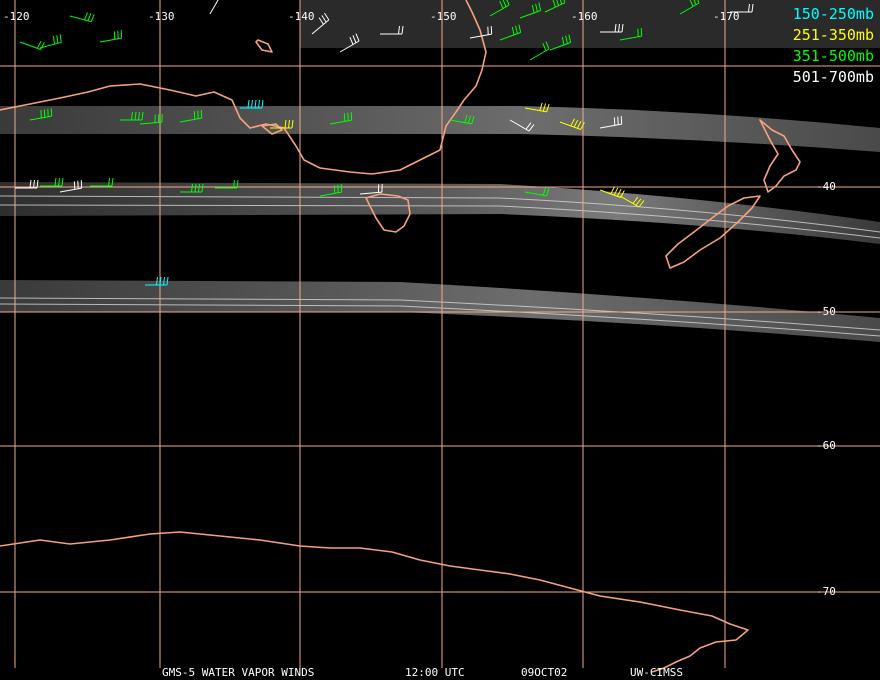 The width and height of the screenshot is (880, 680). What do you see at coordinates (584, 16) in the screenshot?
I see `longitude-label: -160` at bounding box center [584, 16].